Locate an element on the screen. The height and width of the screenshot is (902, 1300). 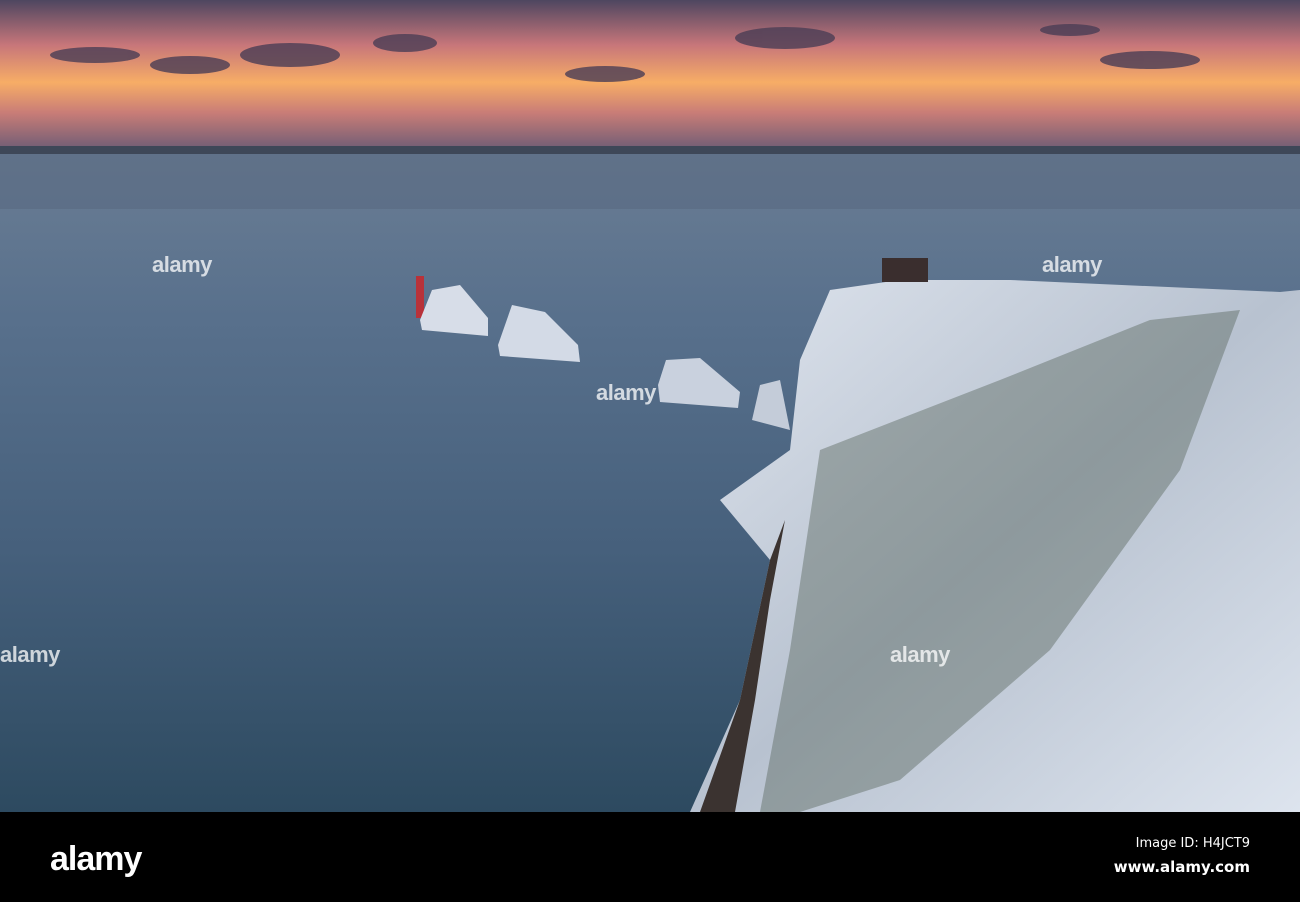
lighthouse is located at coordinates (420, 297).